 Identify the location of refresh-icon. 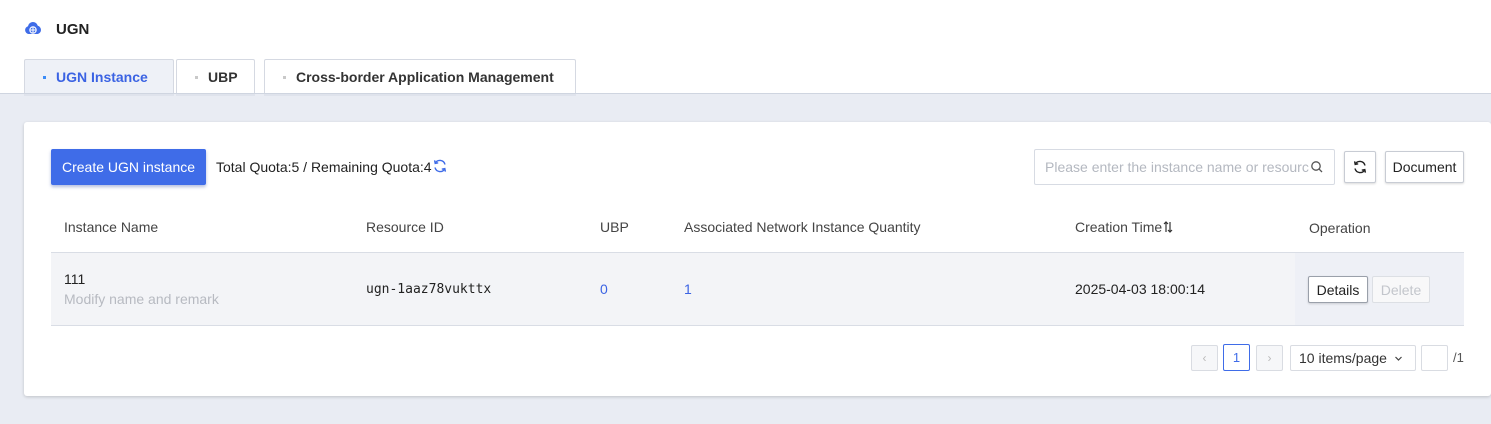
(1360, 167).